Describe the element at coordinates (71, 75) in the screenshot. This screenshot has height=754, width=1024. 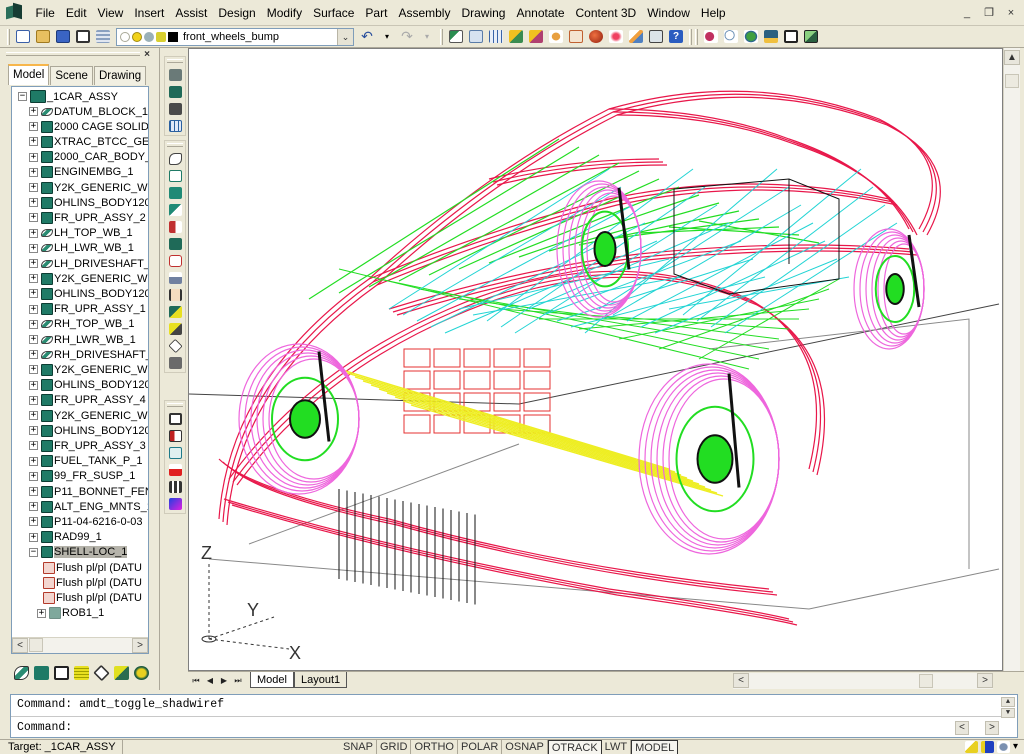
I see `tab-scene: Scene` at that location.